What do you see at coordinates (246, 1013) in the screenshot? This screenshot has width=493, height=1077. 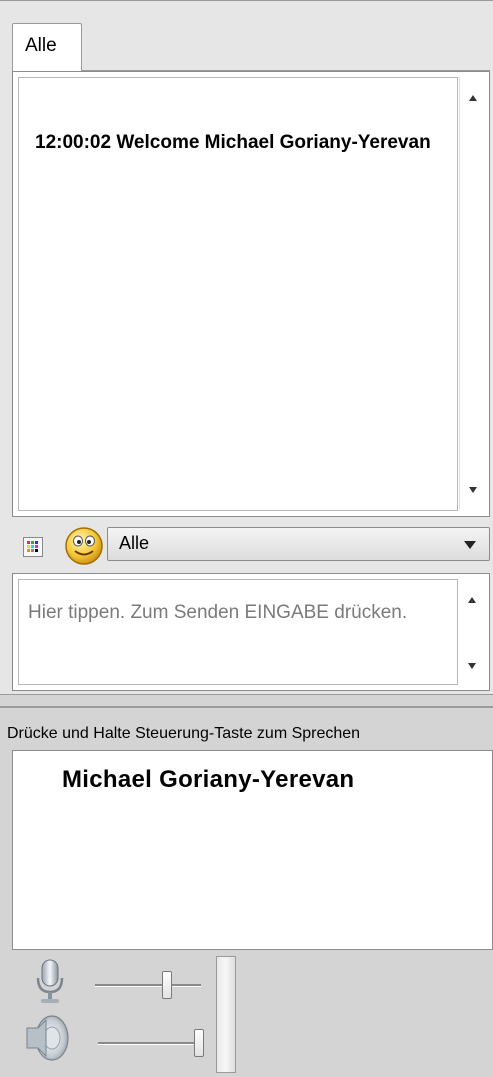 I see `audio-controls` at bounding box center [246, 1013].